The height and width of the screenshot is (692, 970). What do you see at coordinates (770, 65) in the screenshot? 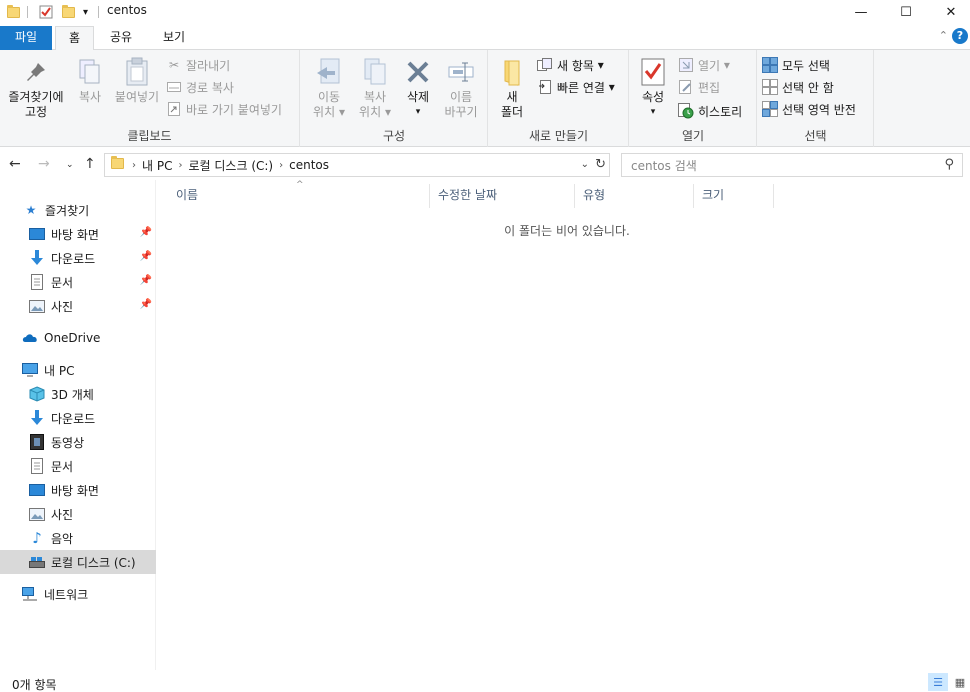
I see `select-all-icon` at bounding box center [770, 65].